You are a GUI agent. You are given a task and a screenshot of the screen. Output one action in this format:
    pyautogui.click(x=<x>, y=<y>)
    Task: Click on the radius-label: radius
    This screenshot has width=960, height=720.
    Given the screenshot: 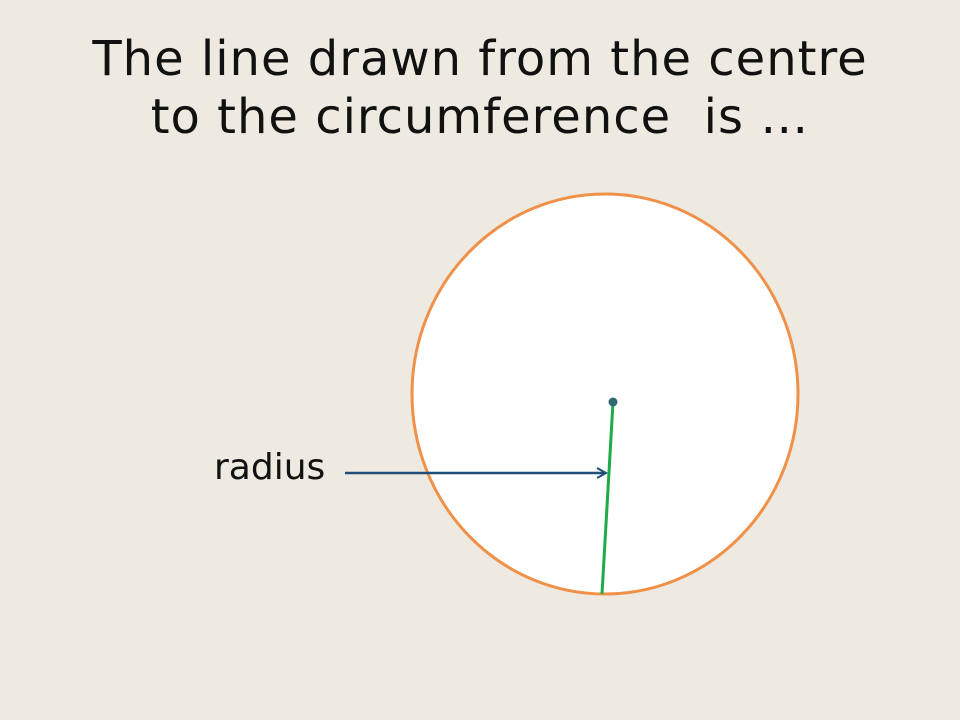 What is the action you would take?
    pyautogui.click(x=270, y=467)
    